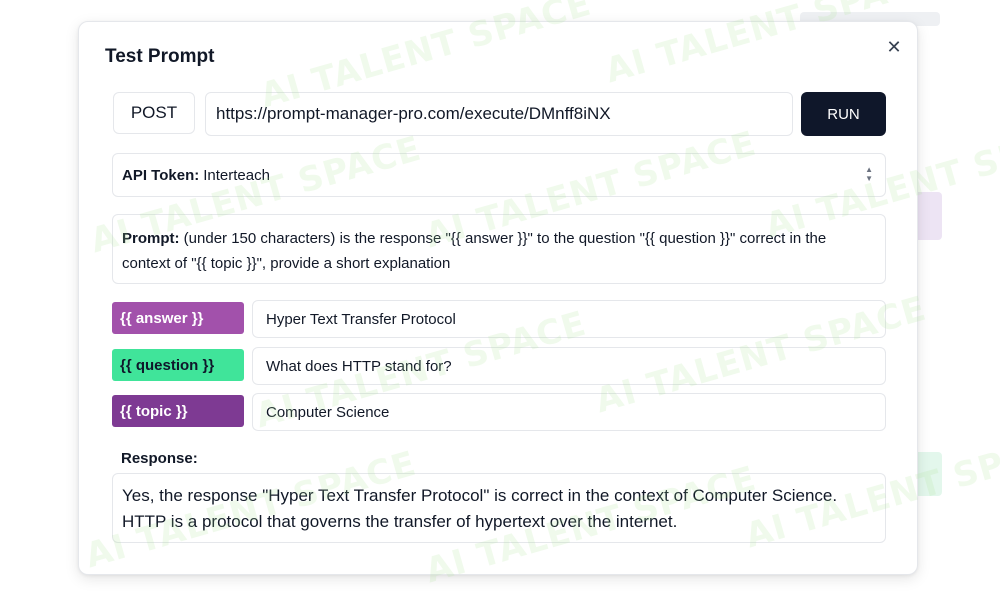 This screenshot has width=1000, height=600. Describe the element at coordinates (178, 318) in the screenshot. I see `variable-tag-answer: {{ answer }}` at that location.